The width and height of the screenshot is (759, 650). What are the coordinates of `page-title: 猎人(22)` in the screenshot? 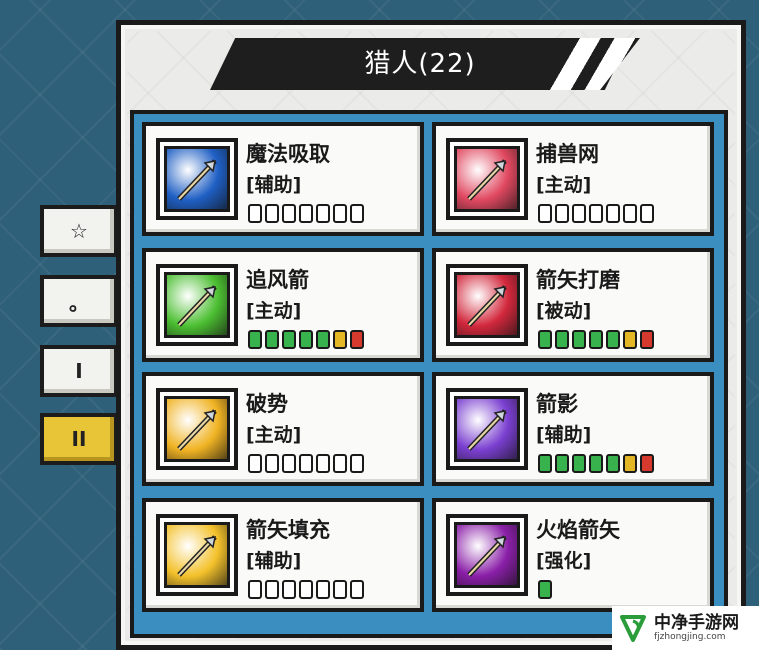 It's located at (420, 64).